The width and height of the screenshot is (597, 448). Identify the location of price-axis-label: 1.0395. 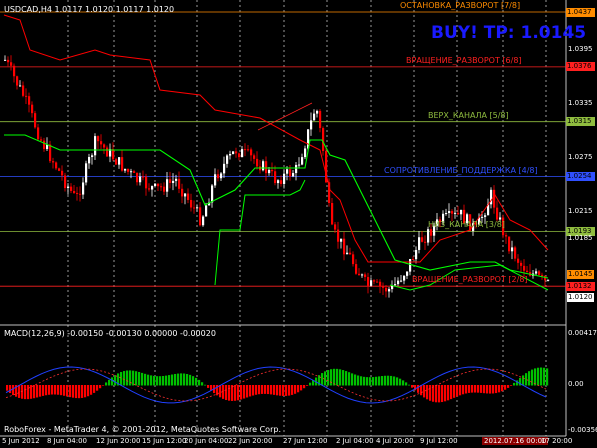
(580, 49).